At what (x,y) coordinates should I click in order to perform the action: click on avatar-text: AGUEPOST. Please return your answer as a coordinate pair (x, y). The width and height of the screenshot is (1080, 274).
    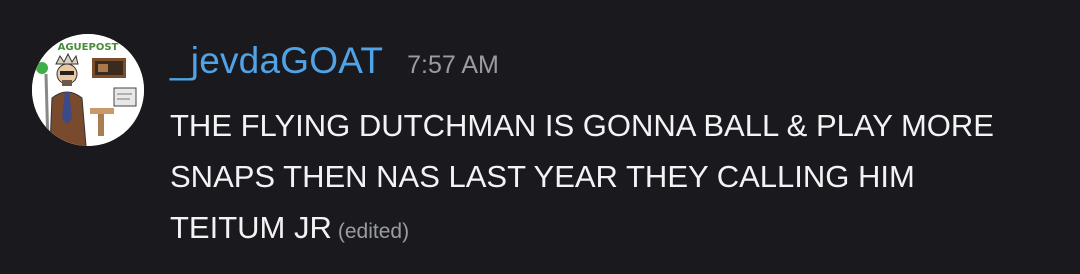
    Looking at the image, I should click on (88, 47).